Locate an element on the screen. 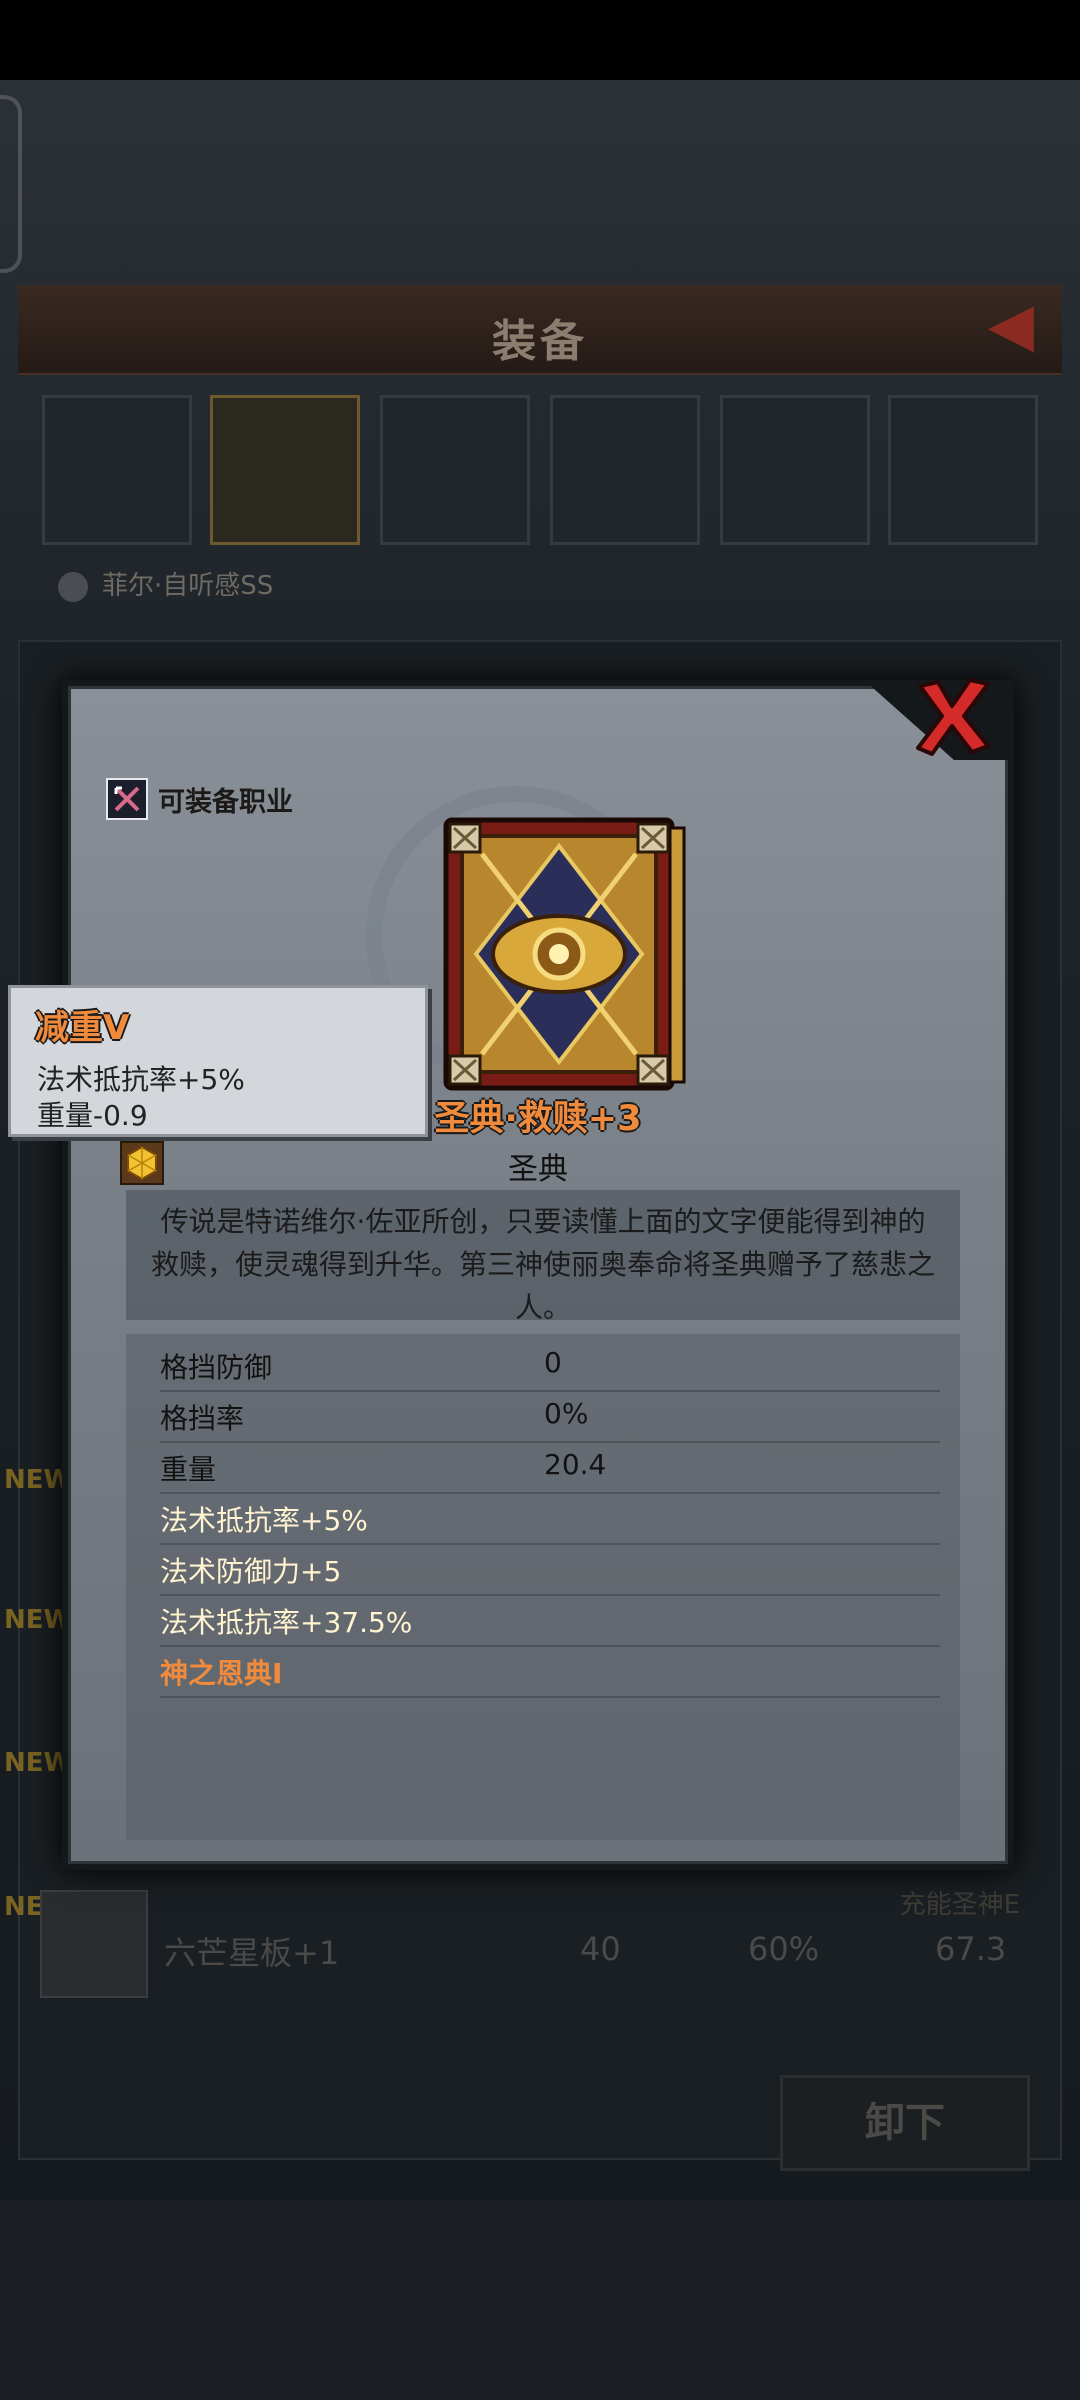 The width and height of the screenshot is (1080, 2400). item-icon is located at coordinates (94, 1944).